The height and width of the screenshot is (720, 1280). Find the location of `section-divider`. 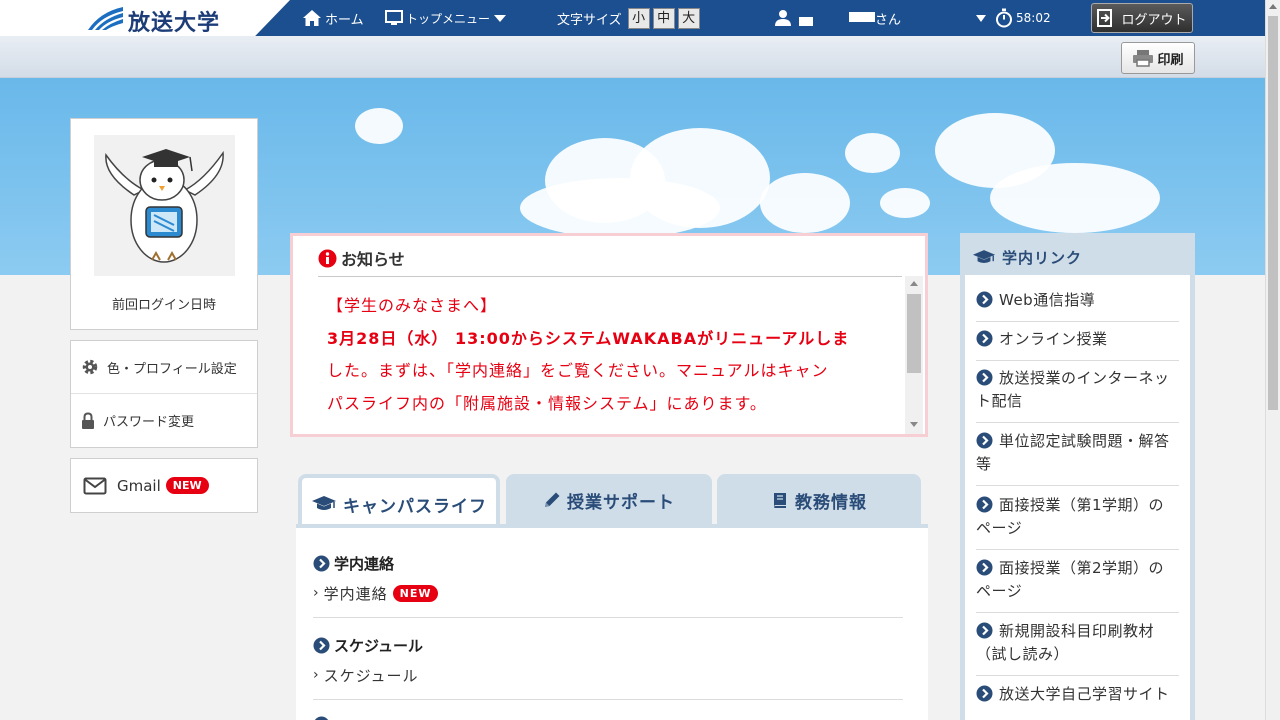

section-divider is located at coordinates (608, 617).